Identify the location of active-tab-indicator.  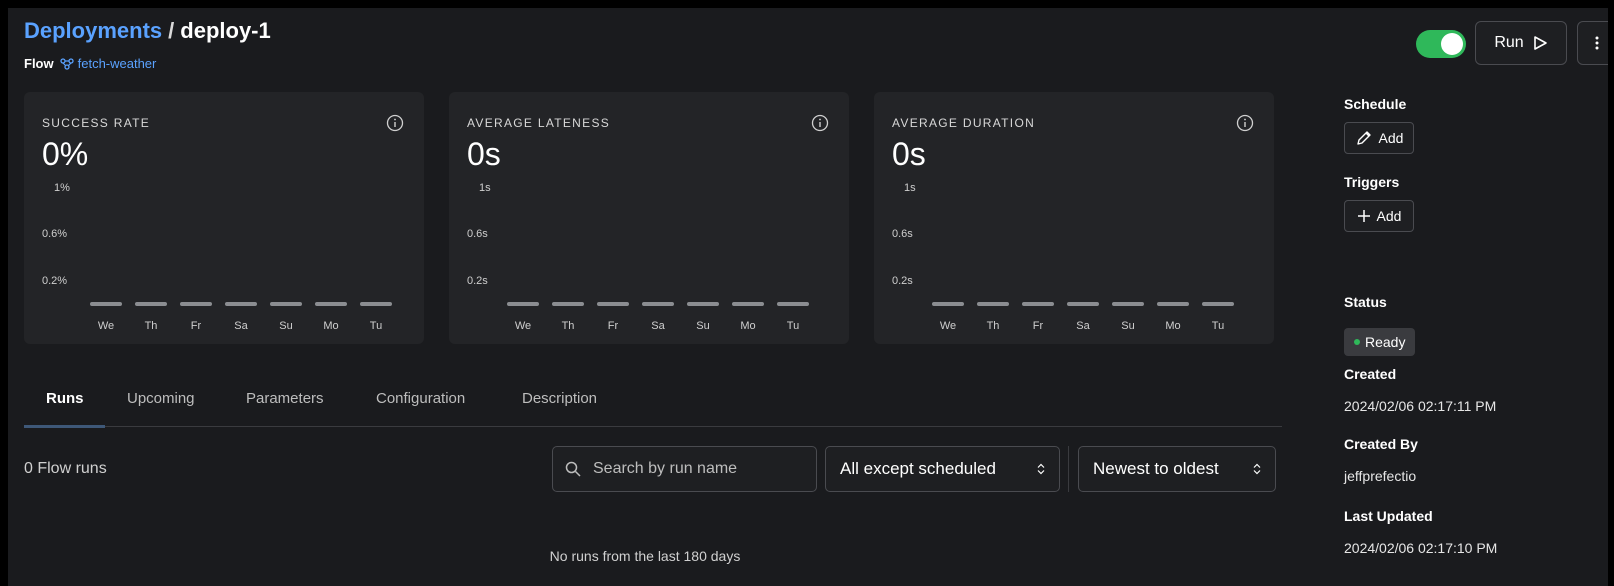
(64, 426).